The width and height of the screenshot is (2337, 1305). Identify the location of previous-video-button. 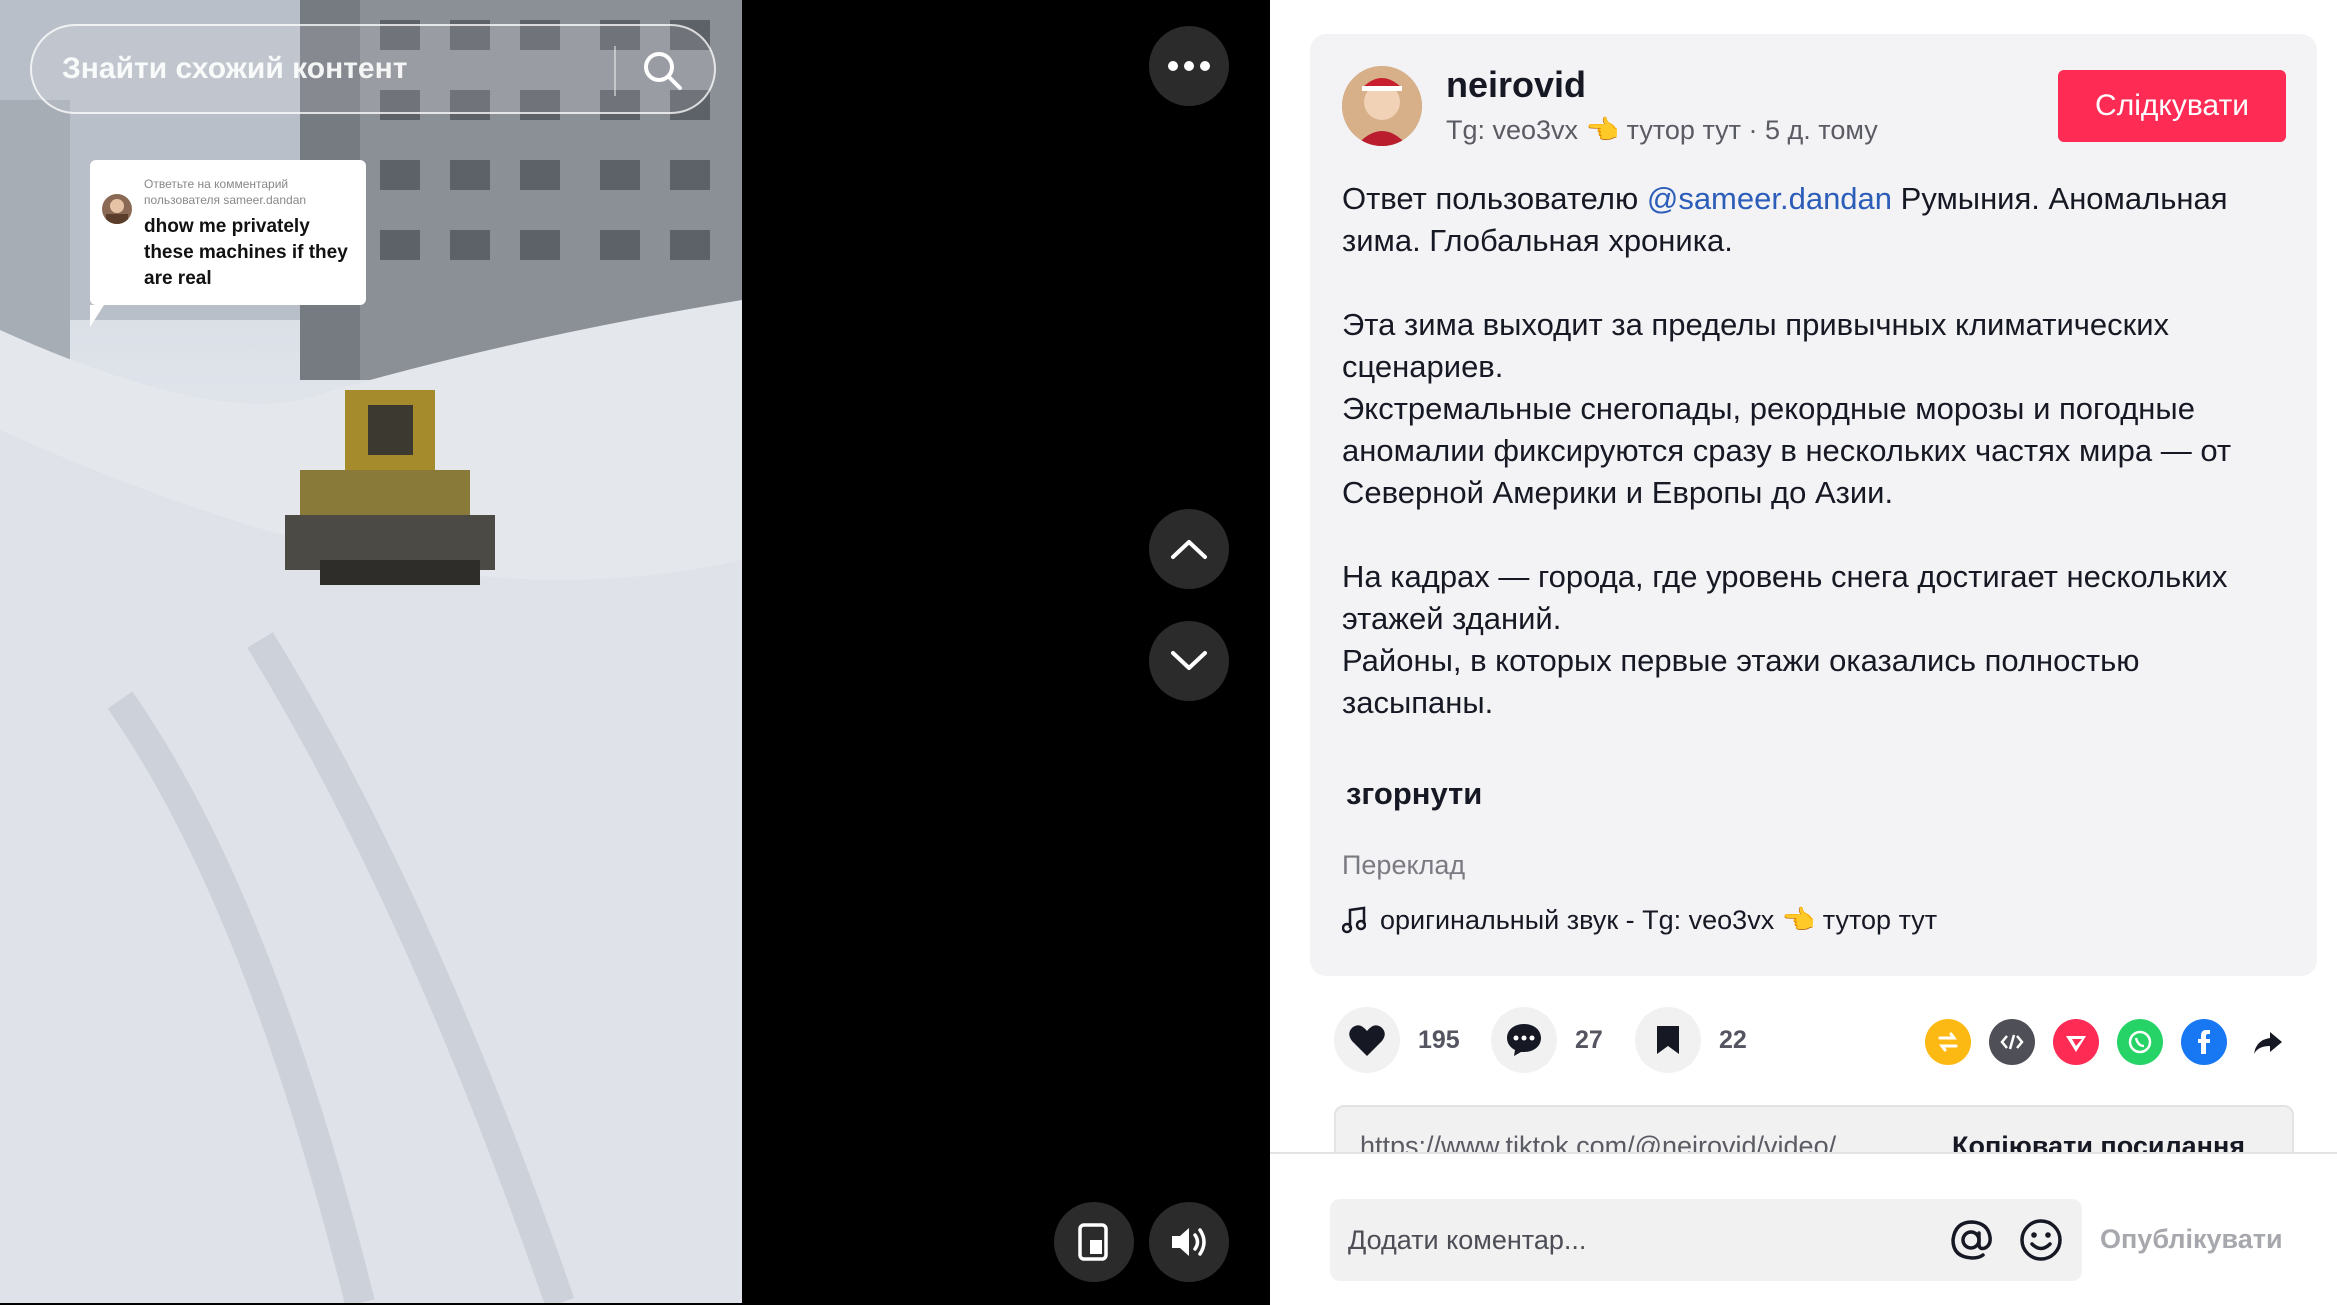
(1189, 549).